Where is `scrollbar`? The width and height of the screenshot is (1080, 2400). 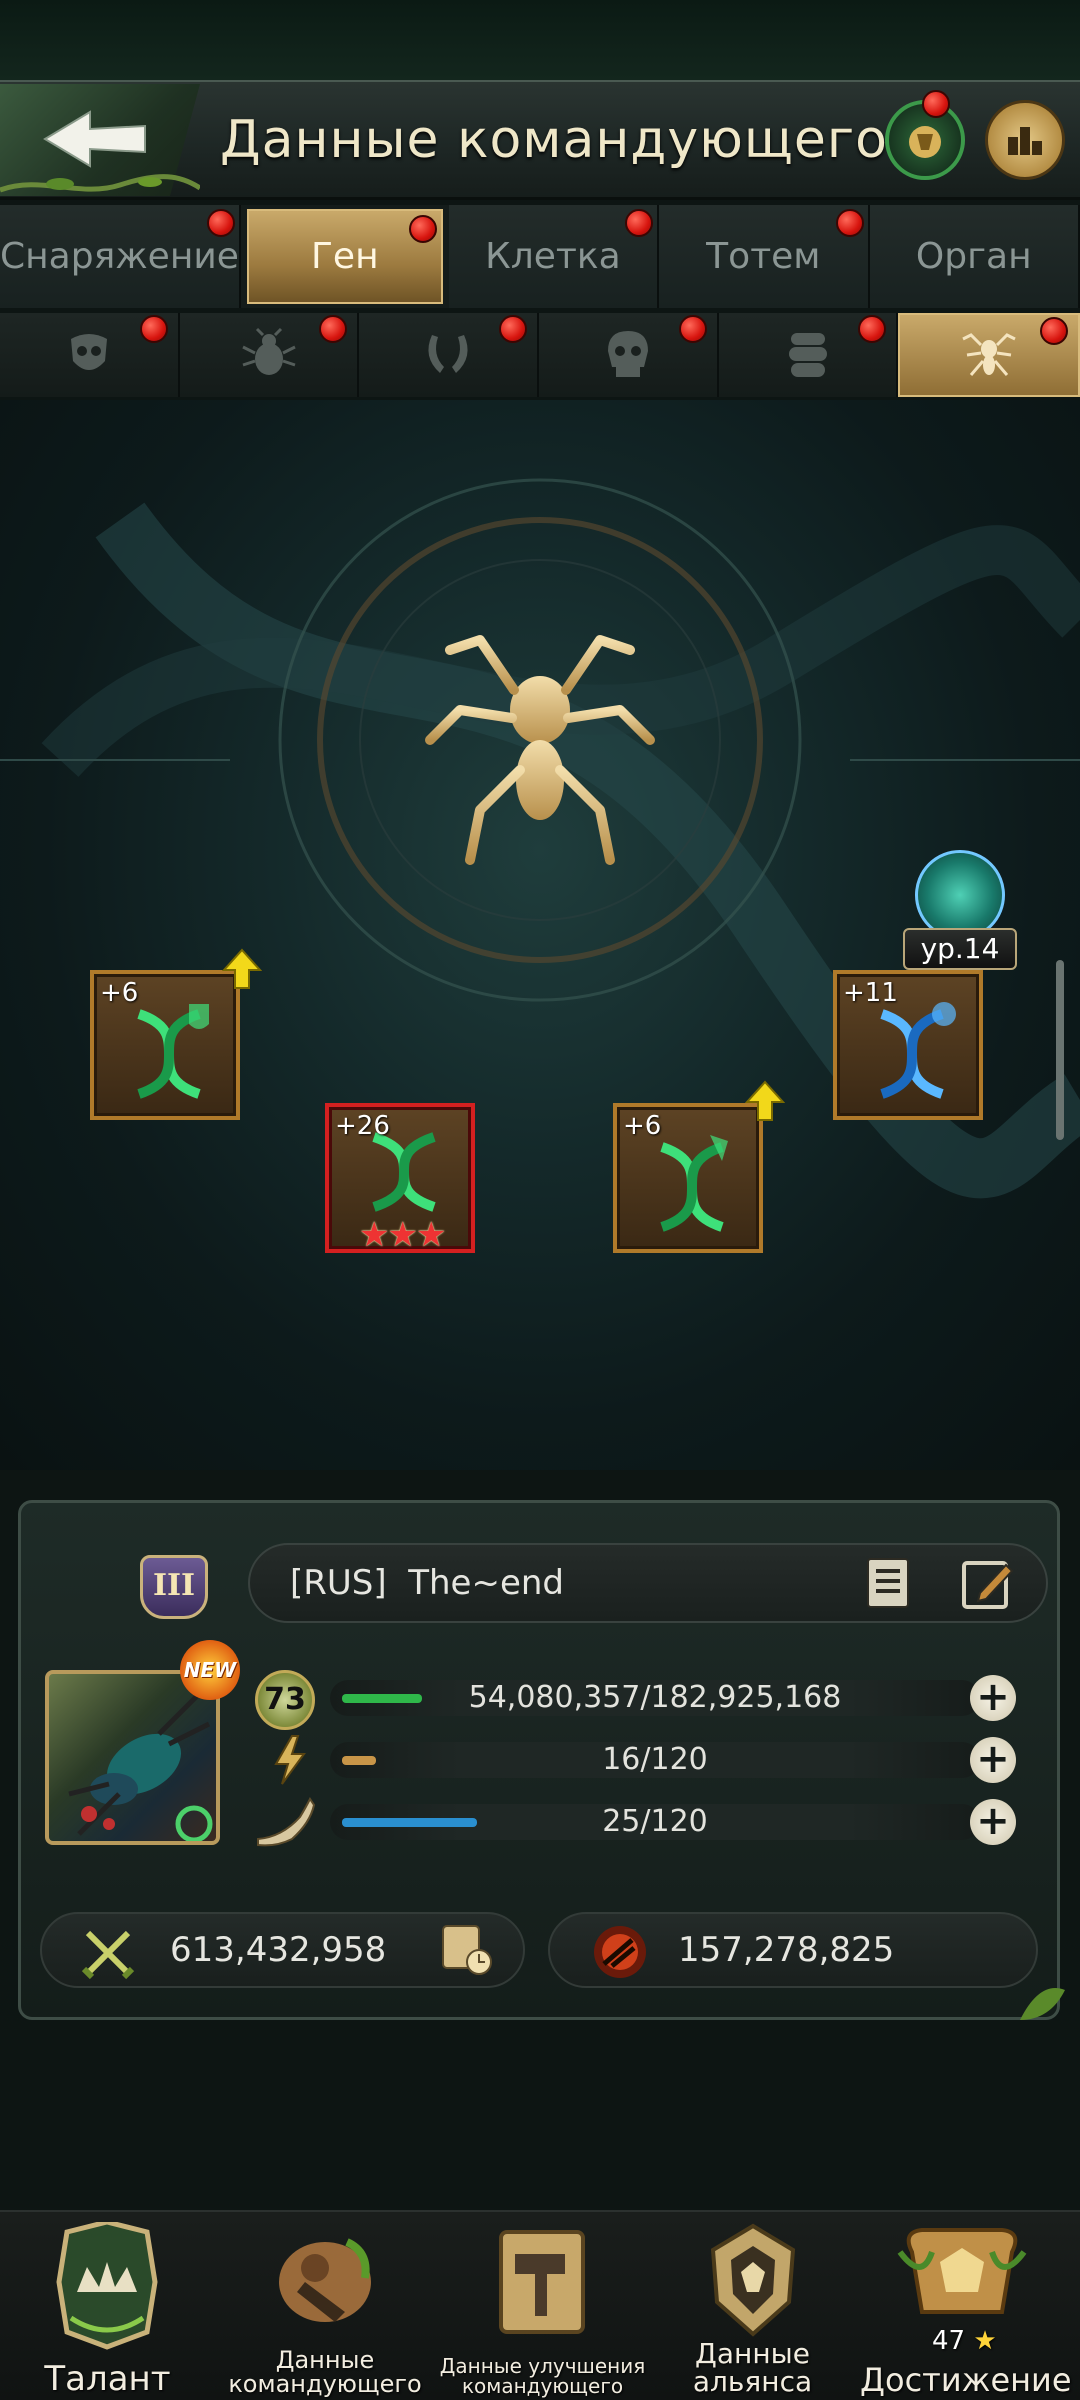
scrollbar is located at coordinates (1060, 1050).